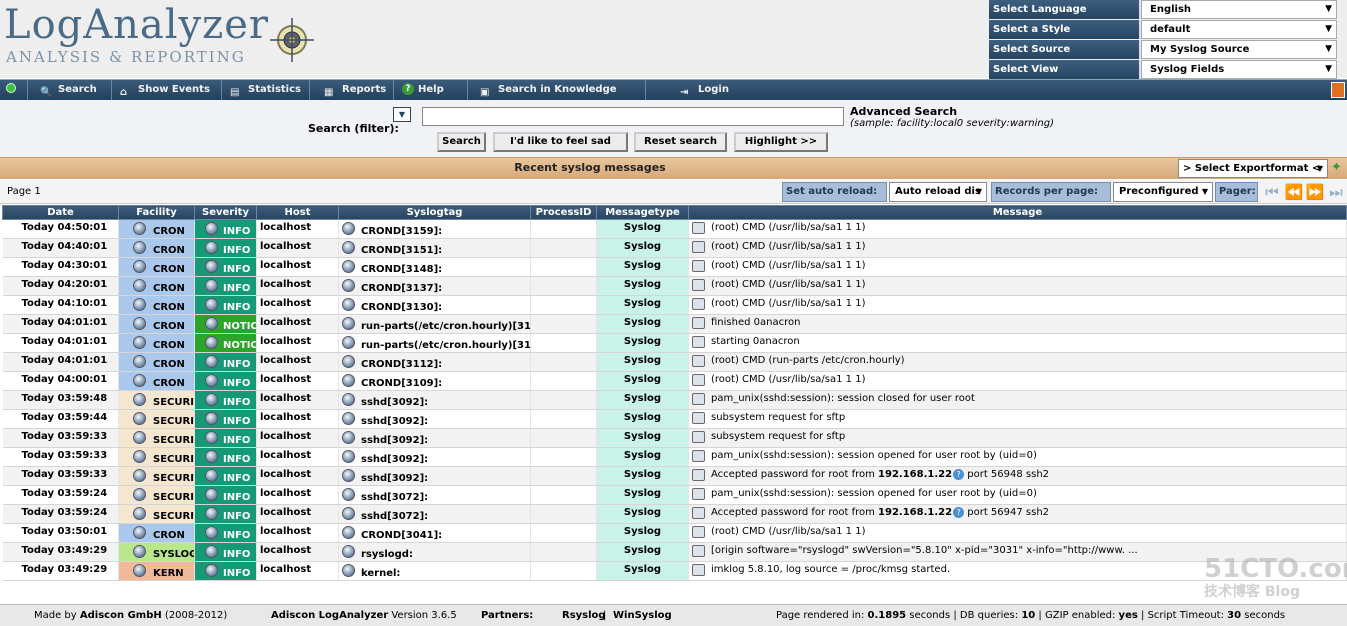 The image size is (1347, 626). Describe the element at coordinates (1017, 212) in the screenshot. I see `column-header-message: Message` at that location.